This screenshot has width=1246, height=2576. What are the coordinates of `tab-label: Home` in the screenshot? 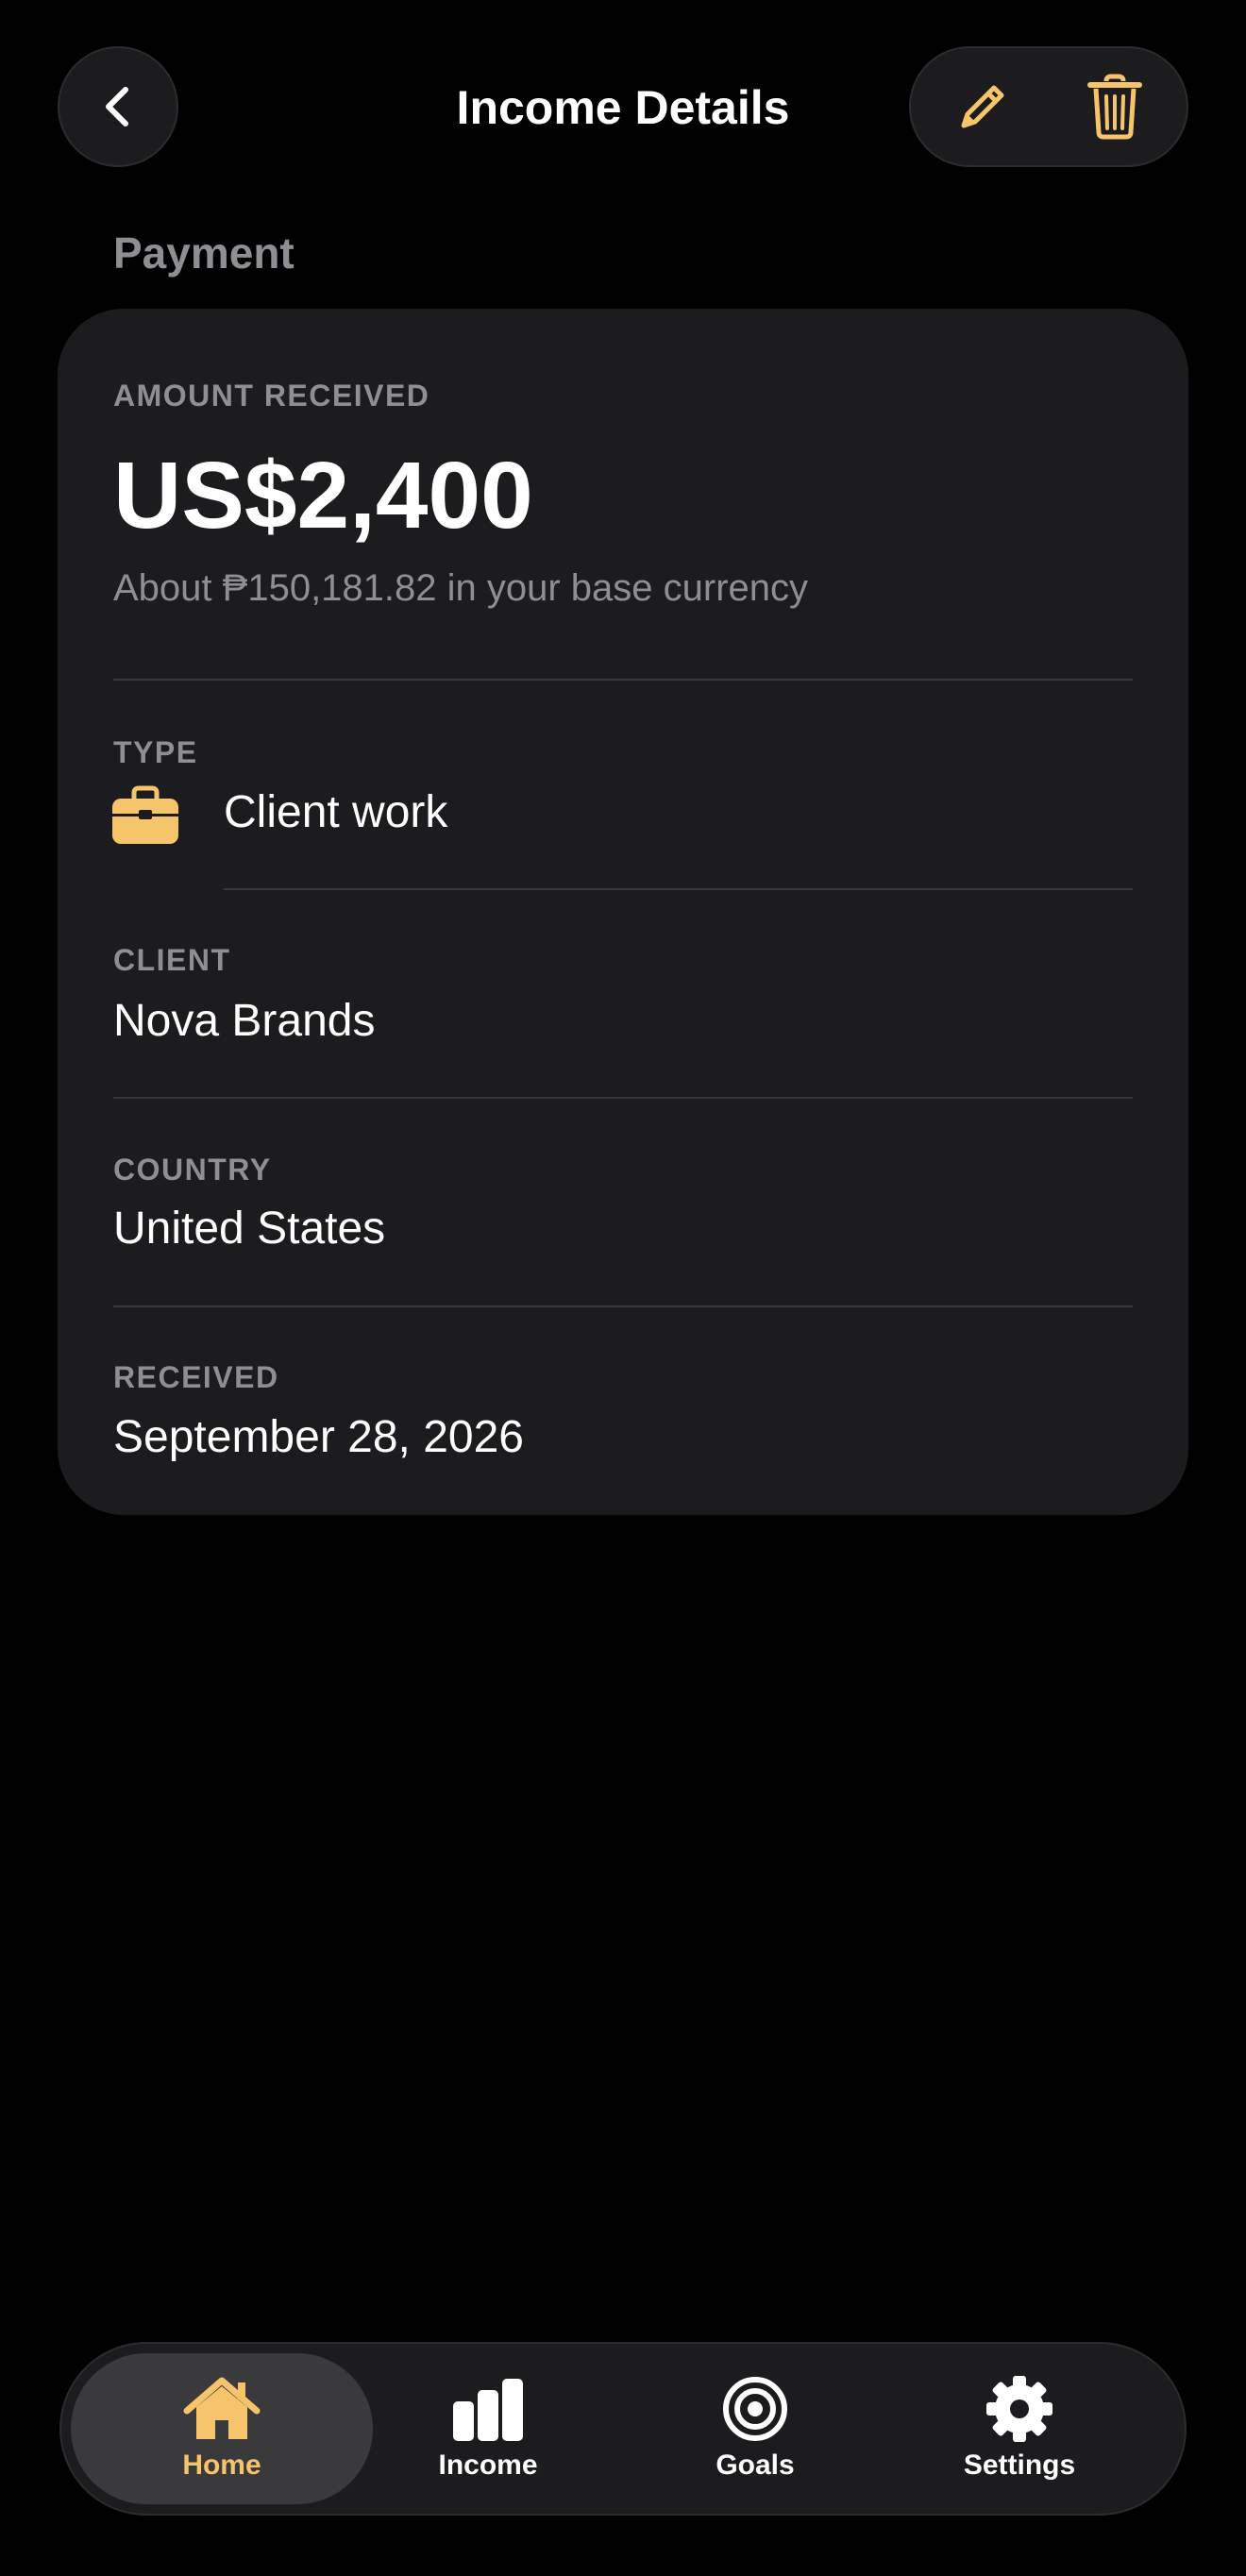 It's located at (221, 2465).